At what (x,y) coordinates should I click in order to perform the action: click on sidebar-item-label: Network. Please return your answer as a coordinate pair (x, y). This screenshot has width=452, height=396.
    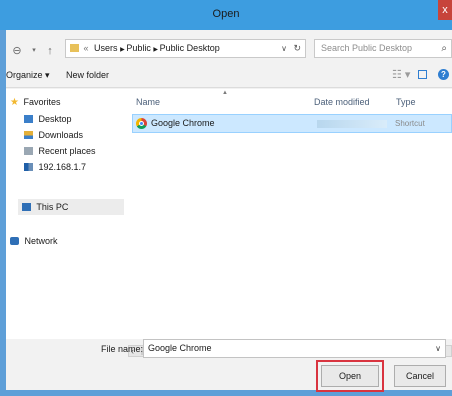
    Looking at the image, I should click on (41, 241).